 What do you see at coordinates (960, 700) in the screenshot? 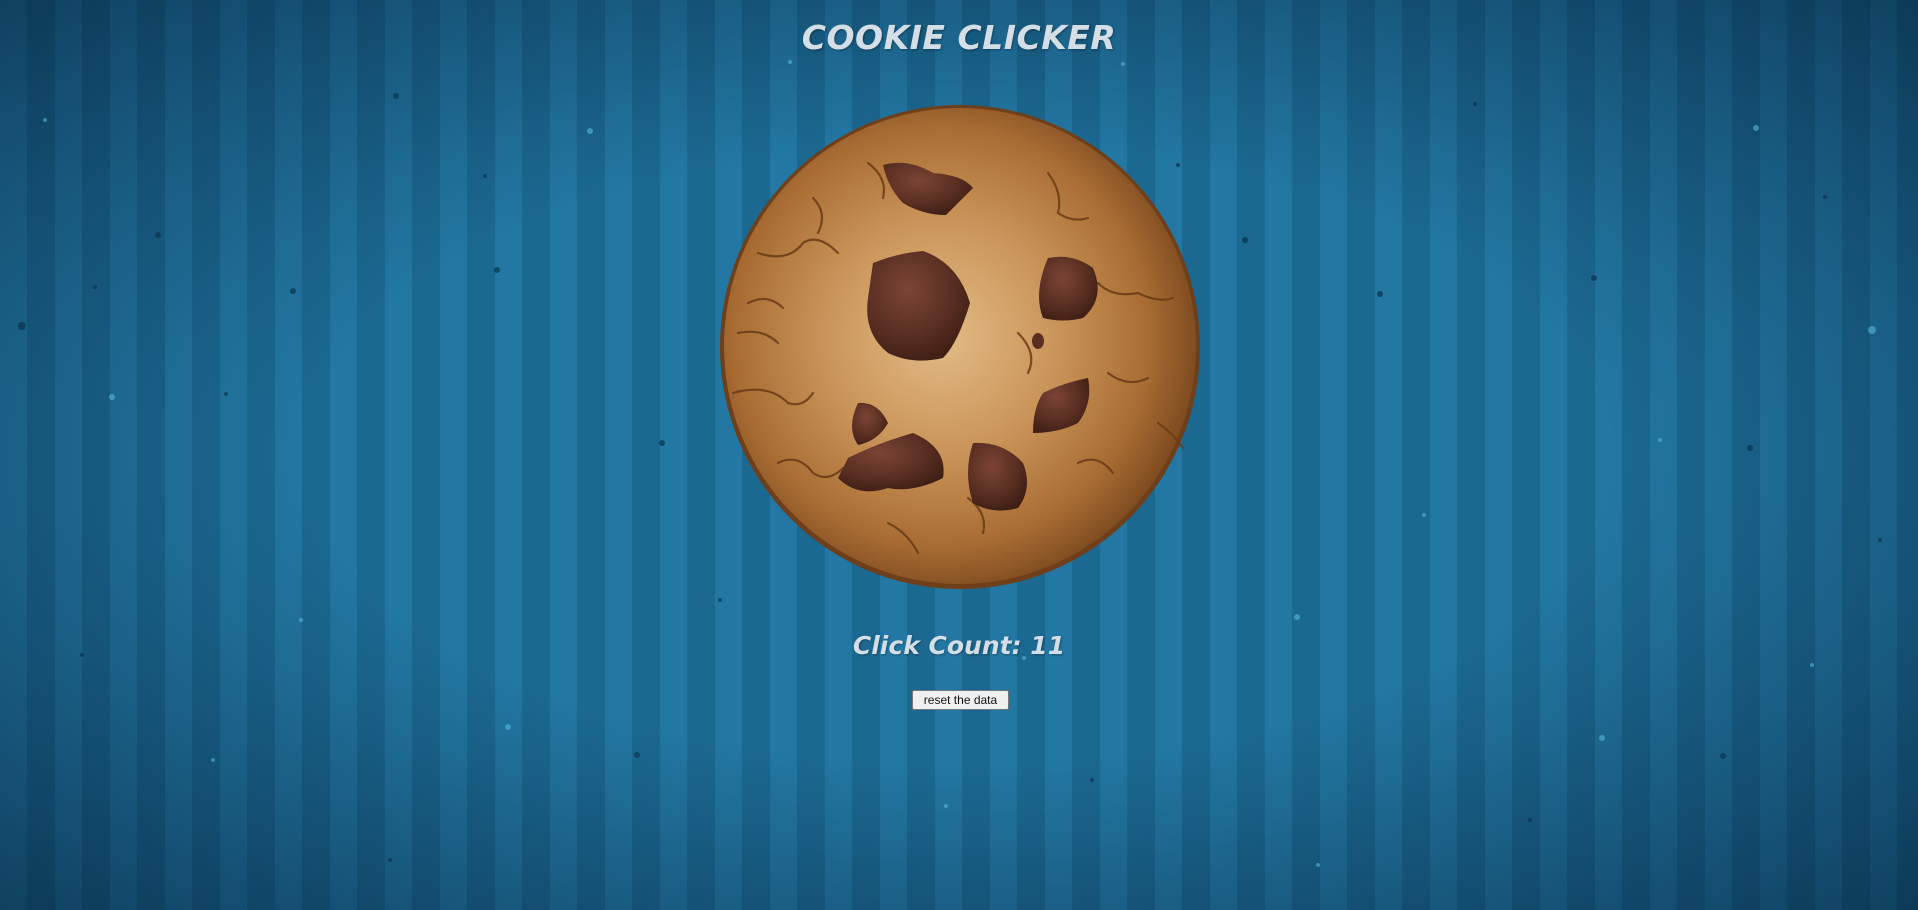
I see `reset-data-button: reset the data` at bounding box center [960, 700].